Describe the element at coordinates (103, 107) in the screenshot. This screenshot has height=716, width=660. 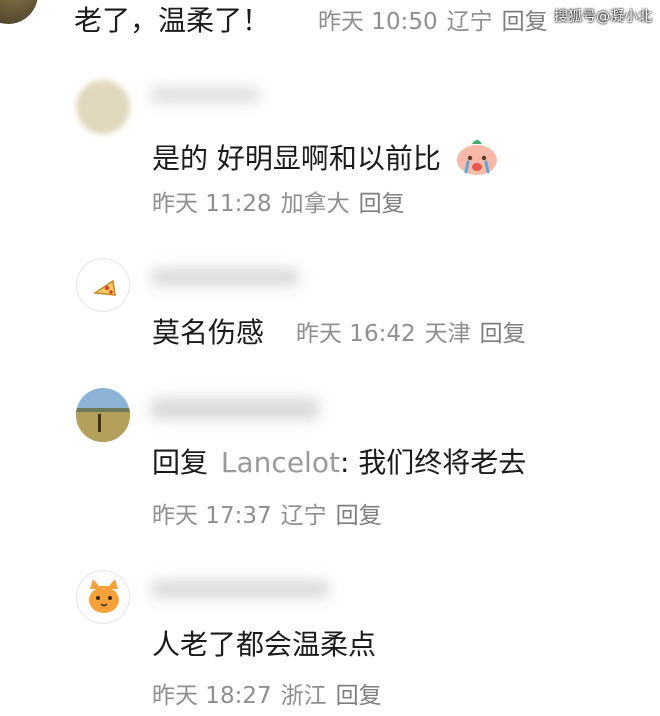
I see `avatar-blurred` at that location.